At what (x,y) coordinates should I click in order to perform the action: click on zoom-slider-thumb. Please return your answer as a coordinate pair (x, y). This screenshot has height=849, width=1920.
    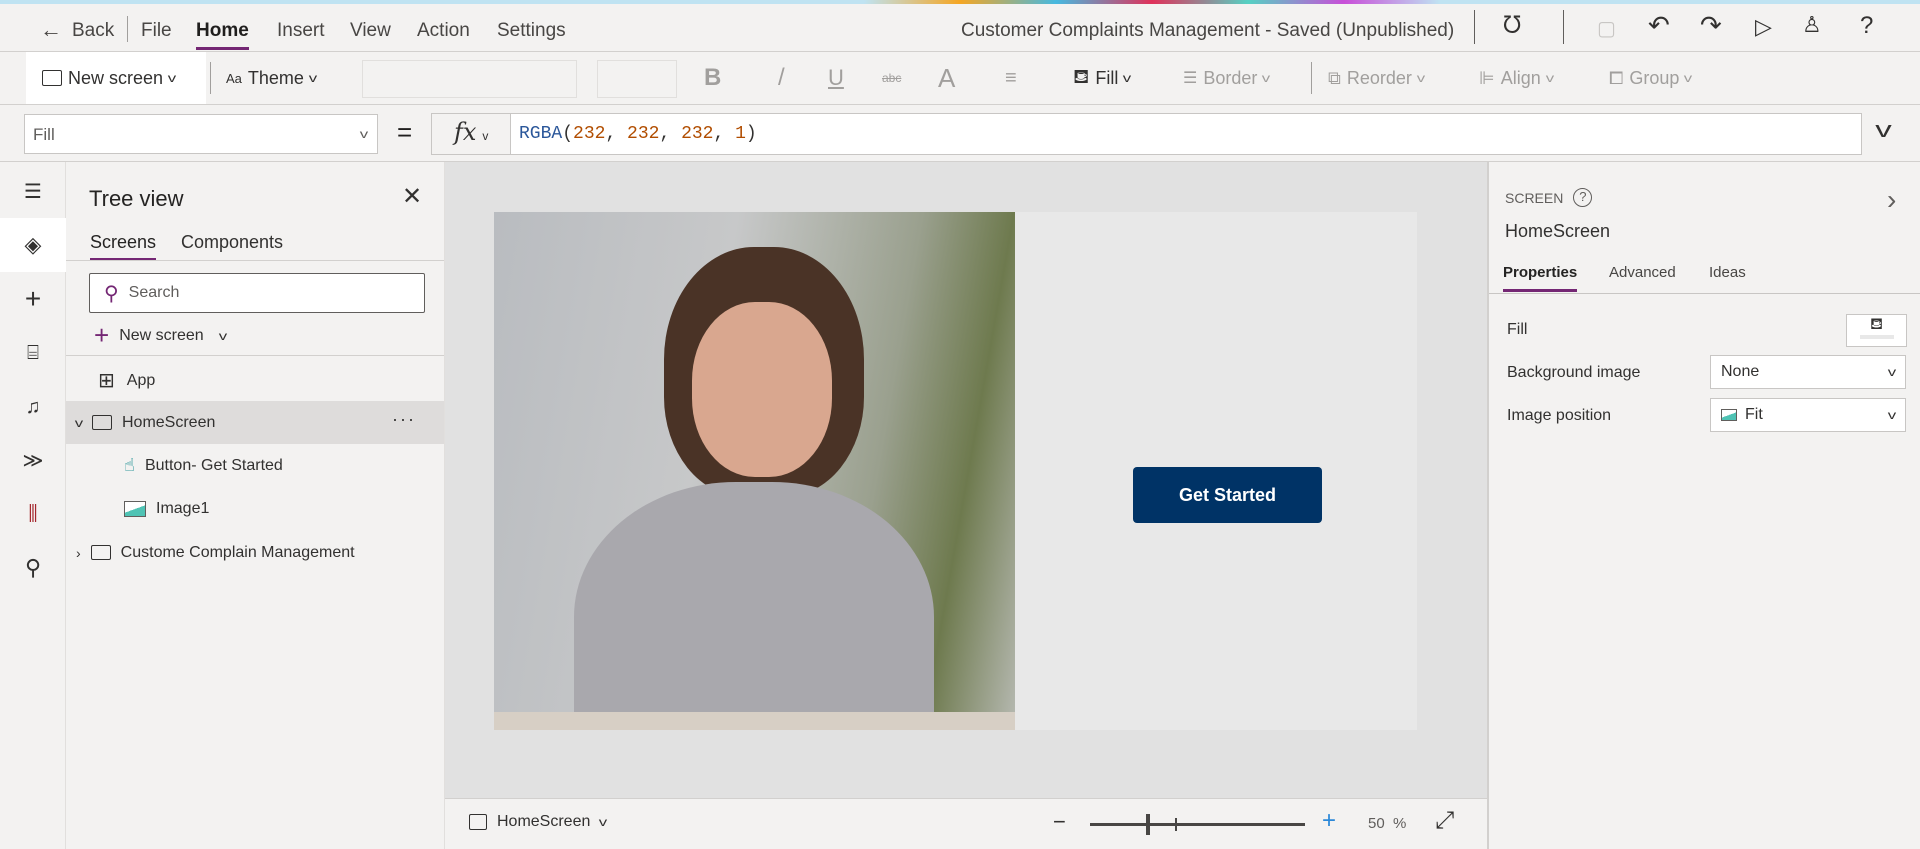
    Looking at the image, I should click on (1147, 824).